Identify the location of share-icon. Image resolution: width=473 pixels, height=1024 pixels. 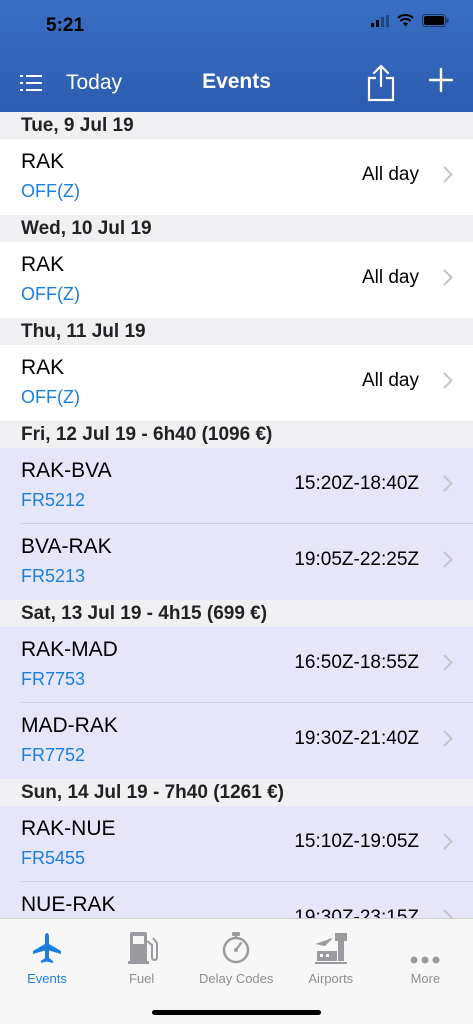
(381, 83).